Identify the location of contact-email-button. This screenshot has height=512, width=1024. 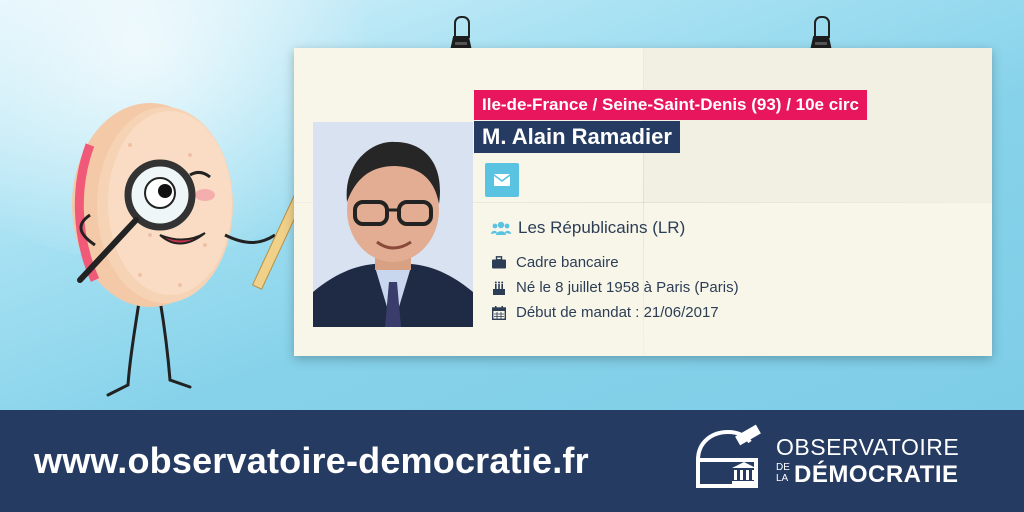
(502, 180).